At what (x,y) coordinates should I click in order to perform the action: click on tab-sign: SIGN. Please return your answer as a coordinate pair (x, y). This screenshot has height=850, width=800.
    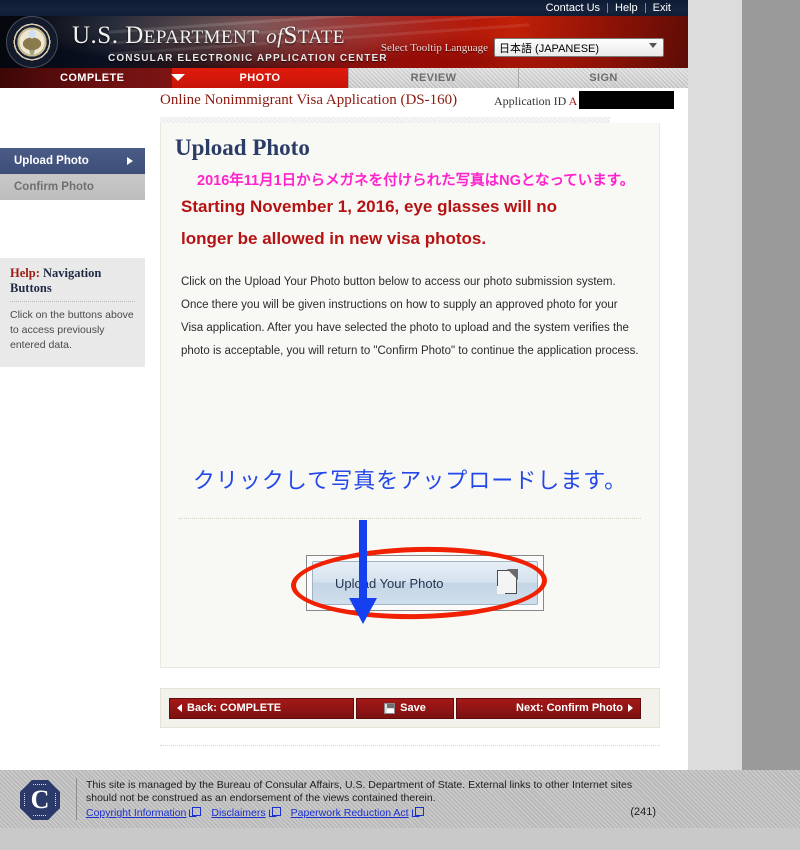
    Looking at the image, I should click on (603, 78).